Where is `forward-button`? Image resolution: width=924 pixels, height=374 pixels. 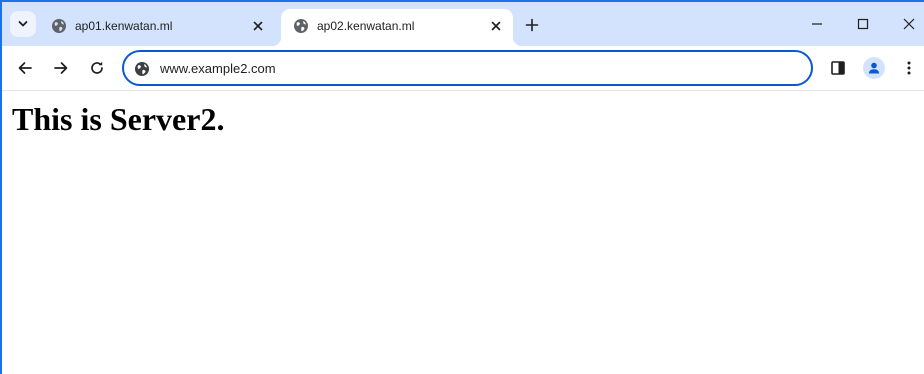
forward-button is located at coordinates (61, 68).